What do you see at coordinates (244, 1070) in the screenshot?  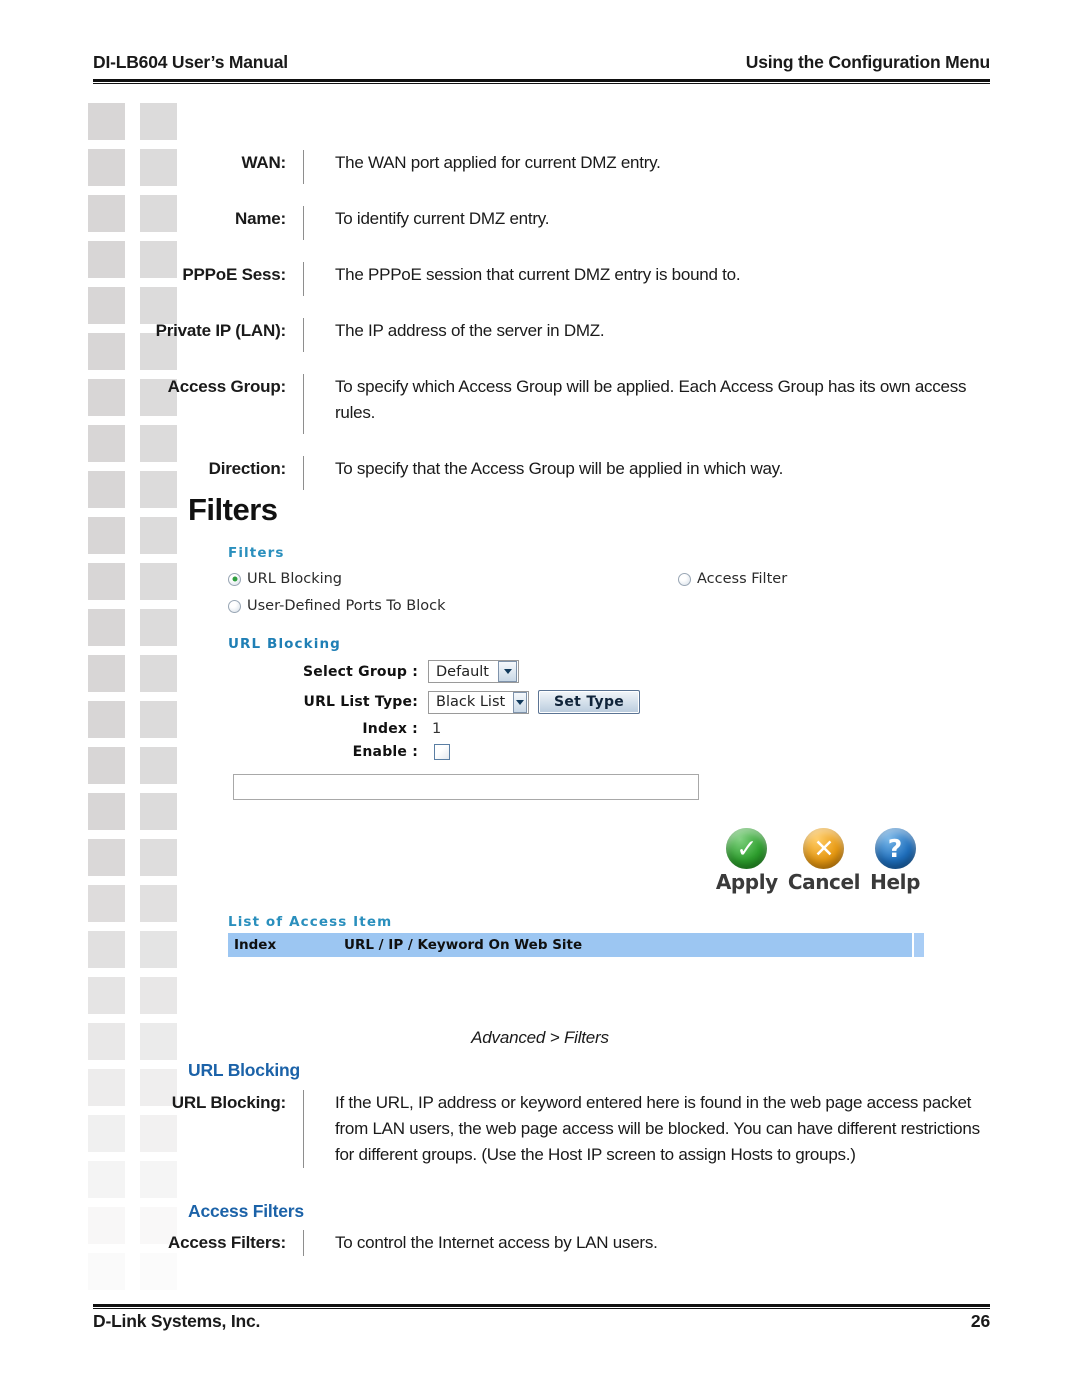 I see `url-blocking-heading: URL Blocking` at bounding box center [244, 1070].